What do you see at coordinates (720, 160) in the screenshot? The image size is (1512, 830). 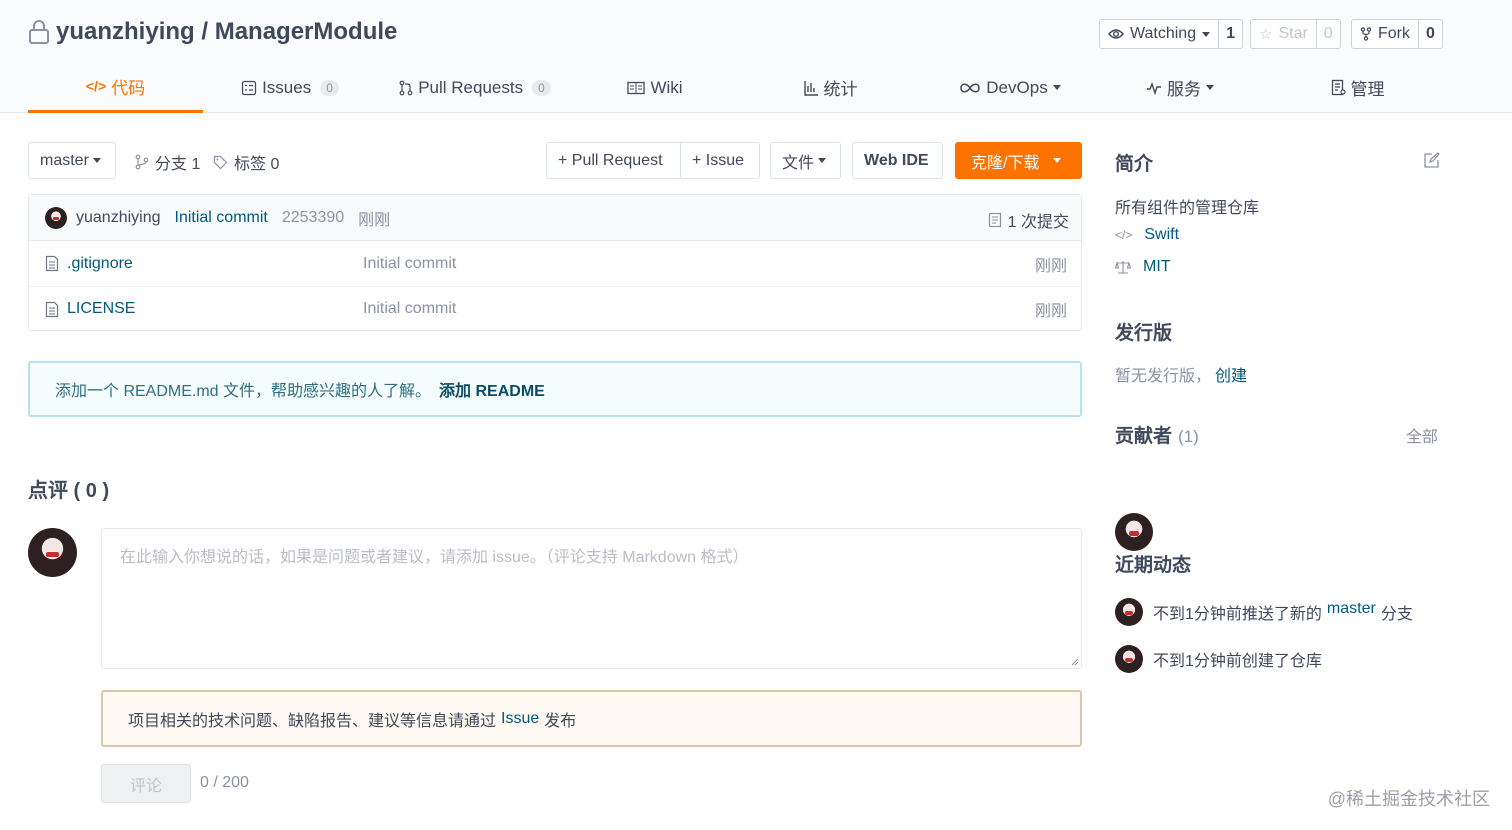 I see `new-issue-button: + Issue` at bounding box center [720, 160].